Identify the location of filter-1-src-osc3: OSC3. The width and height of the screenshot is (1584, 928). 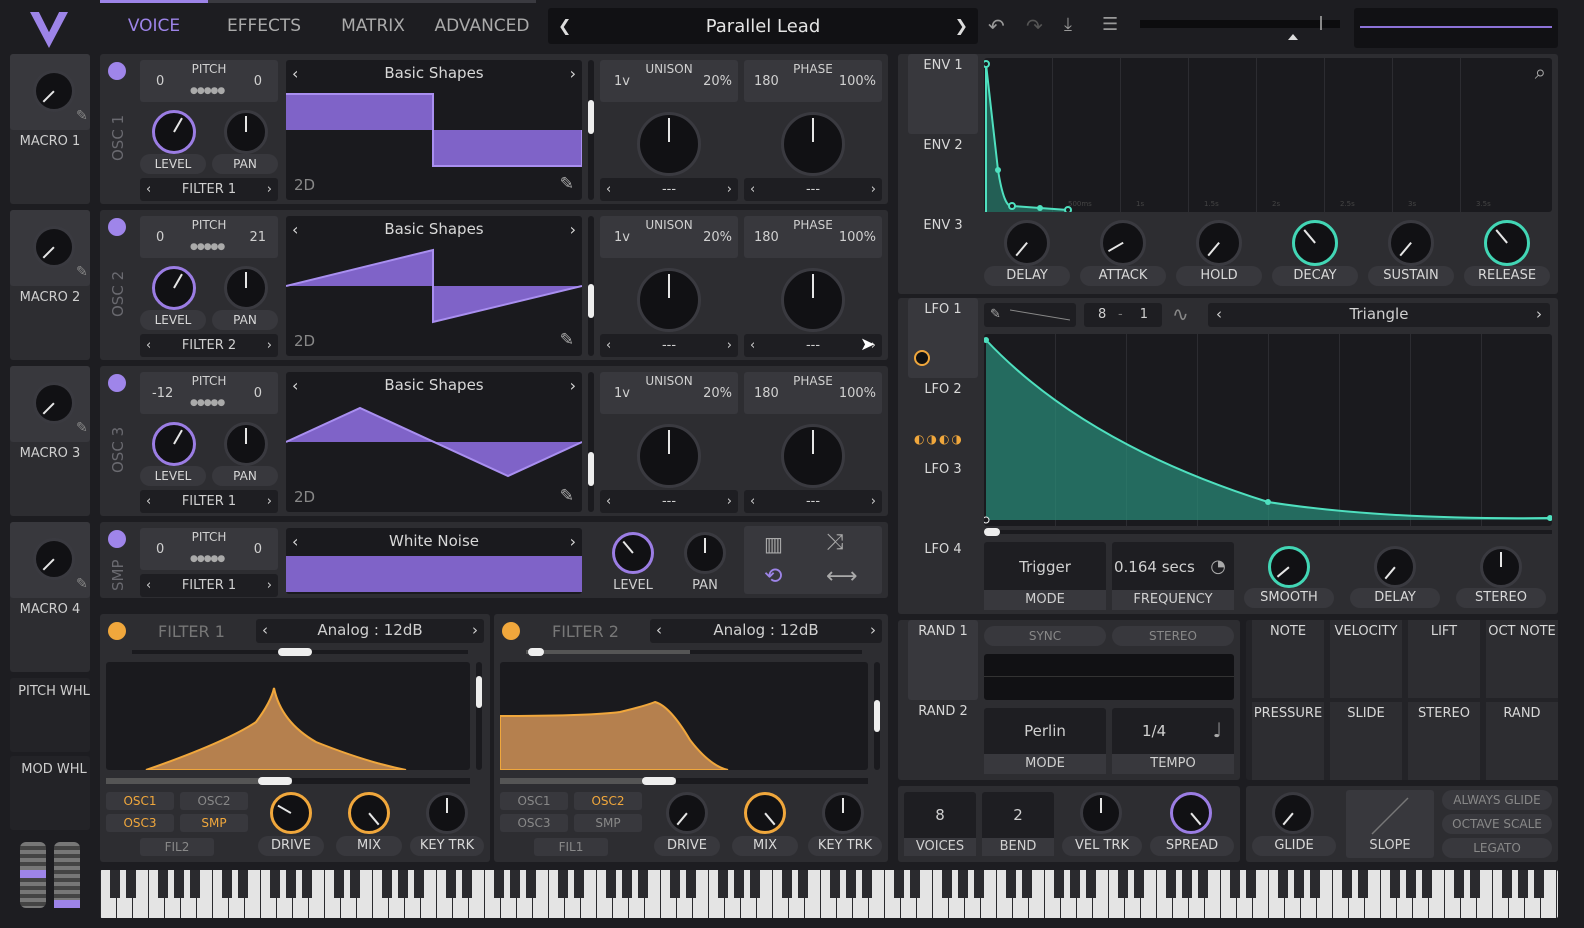
(140, 823).